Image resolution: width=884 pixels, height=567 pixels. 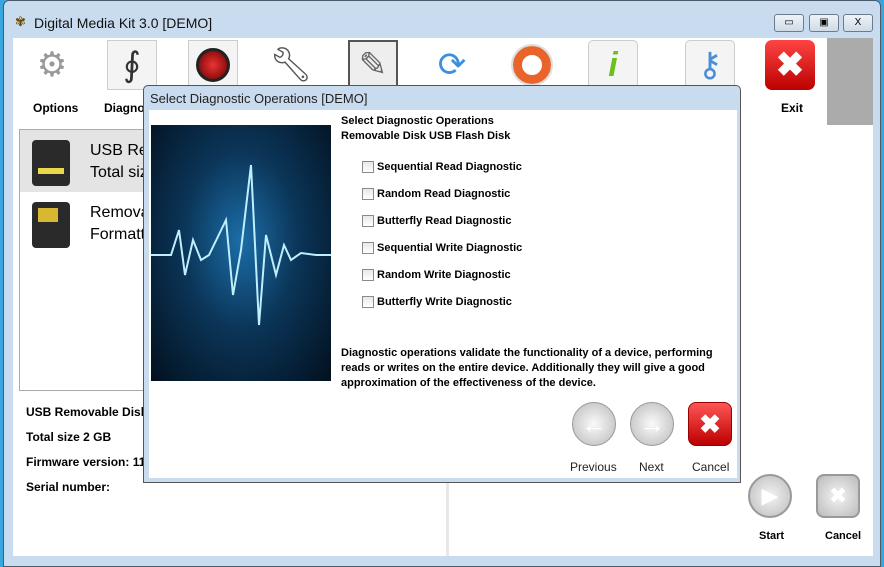 What do you see at coordinates (213, 65) in the screenshot?
I see `gauge-icon` at bounding box center [213, 65].